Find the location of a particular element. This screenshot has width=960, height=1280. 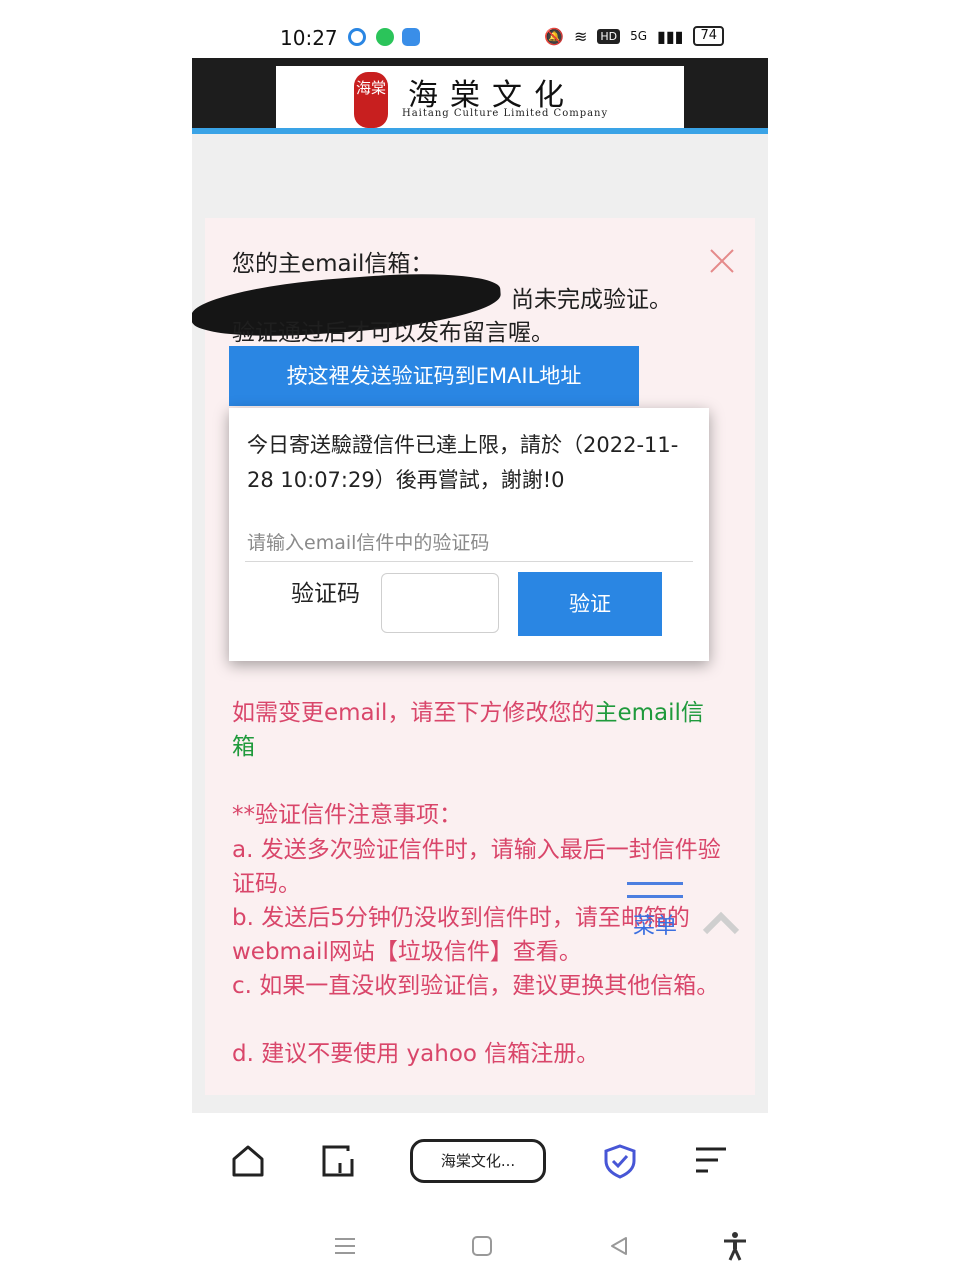

status-time: 10:27 is located at coordinates (309, 38).